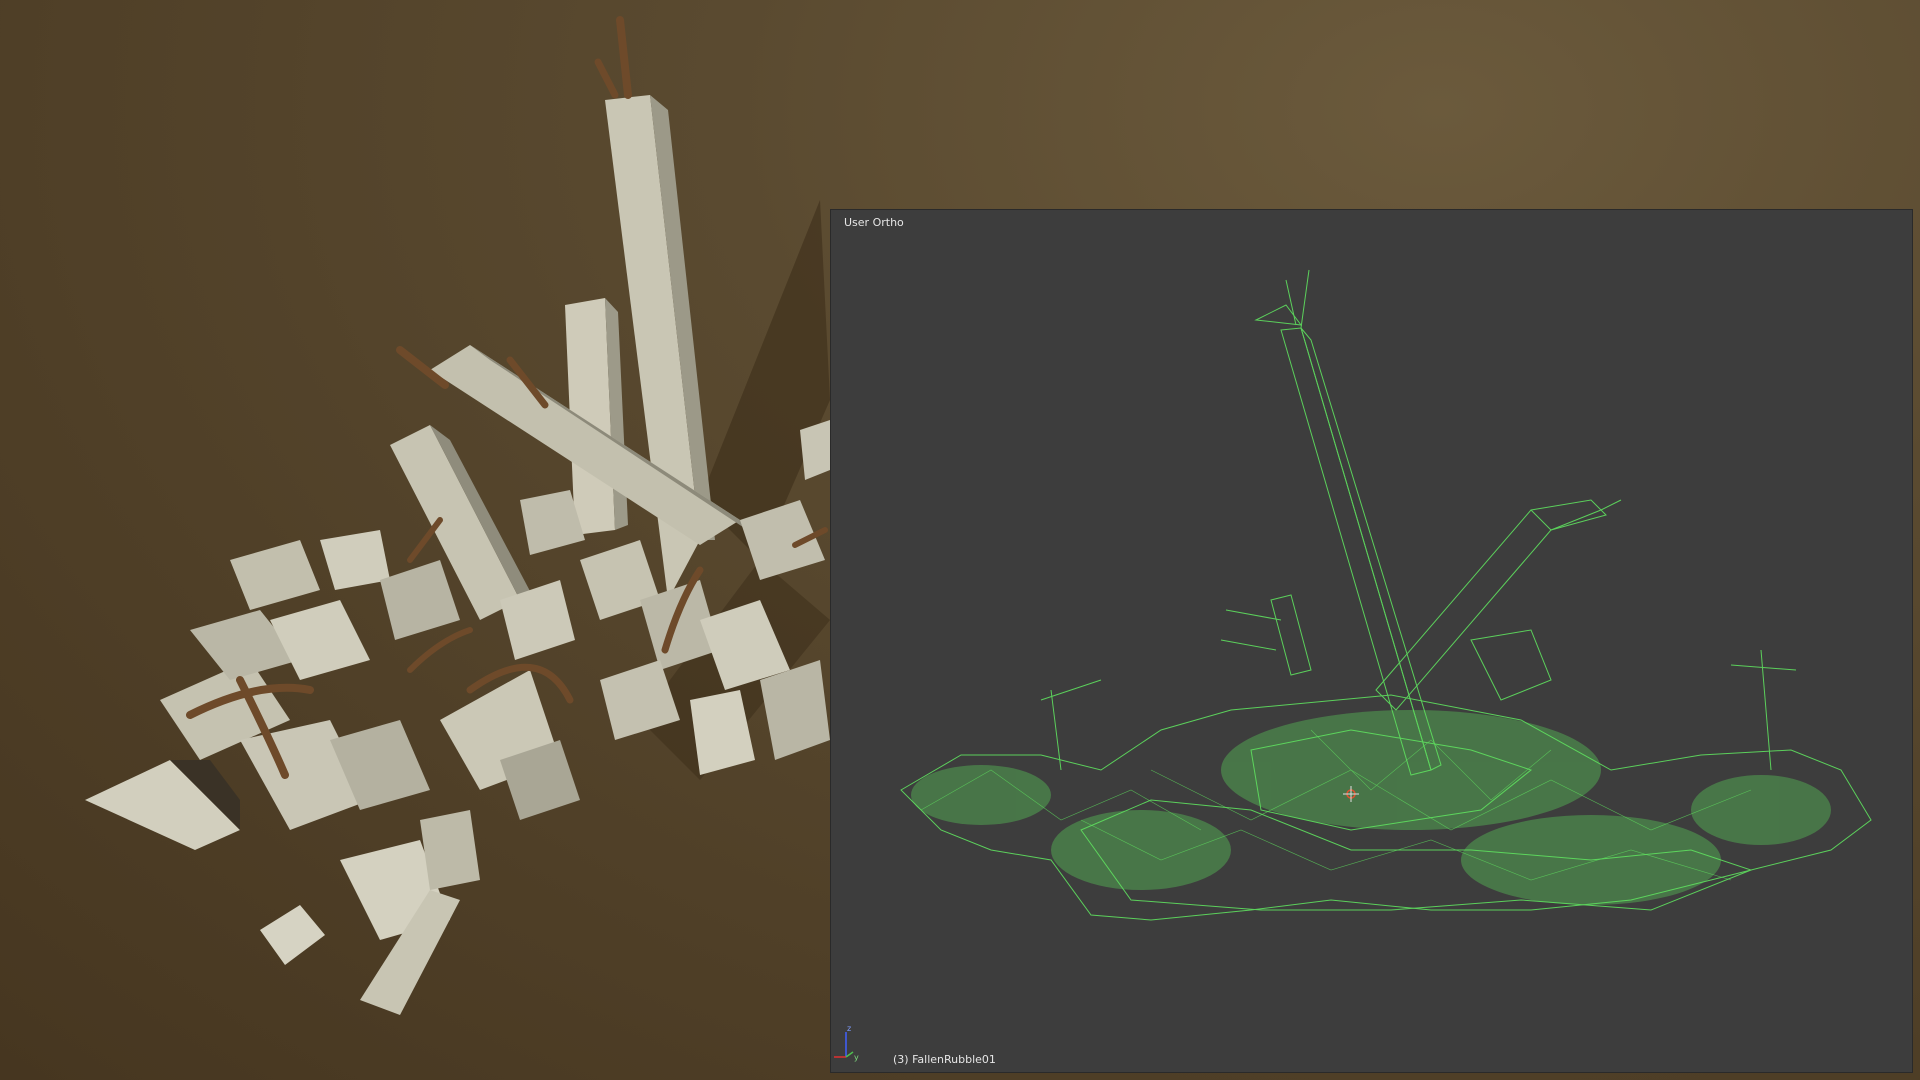 This screenshot has height=1080, width=1920. Describe the element at coordinates (765, 380) in the screenshot. I see `pillar-shadow` at that location.